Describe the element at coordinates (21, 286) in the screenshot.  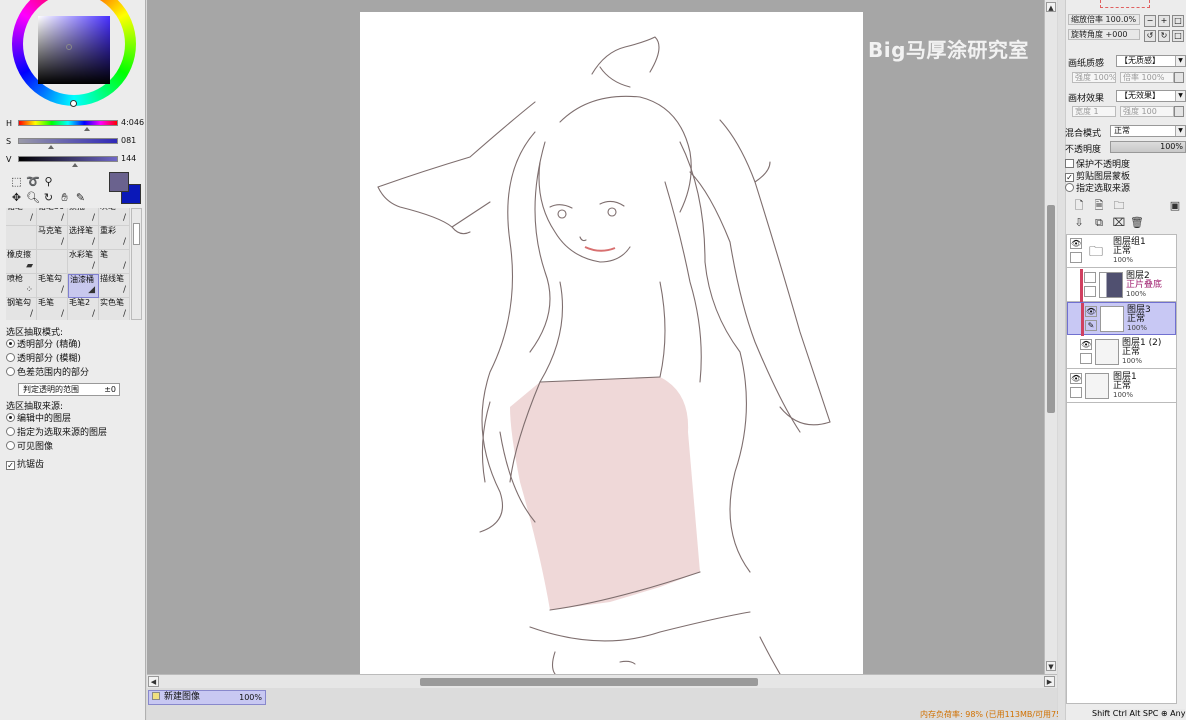
I see `brush-slot: 喷枪 ⁘` at that location.